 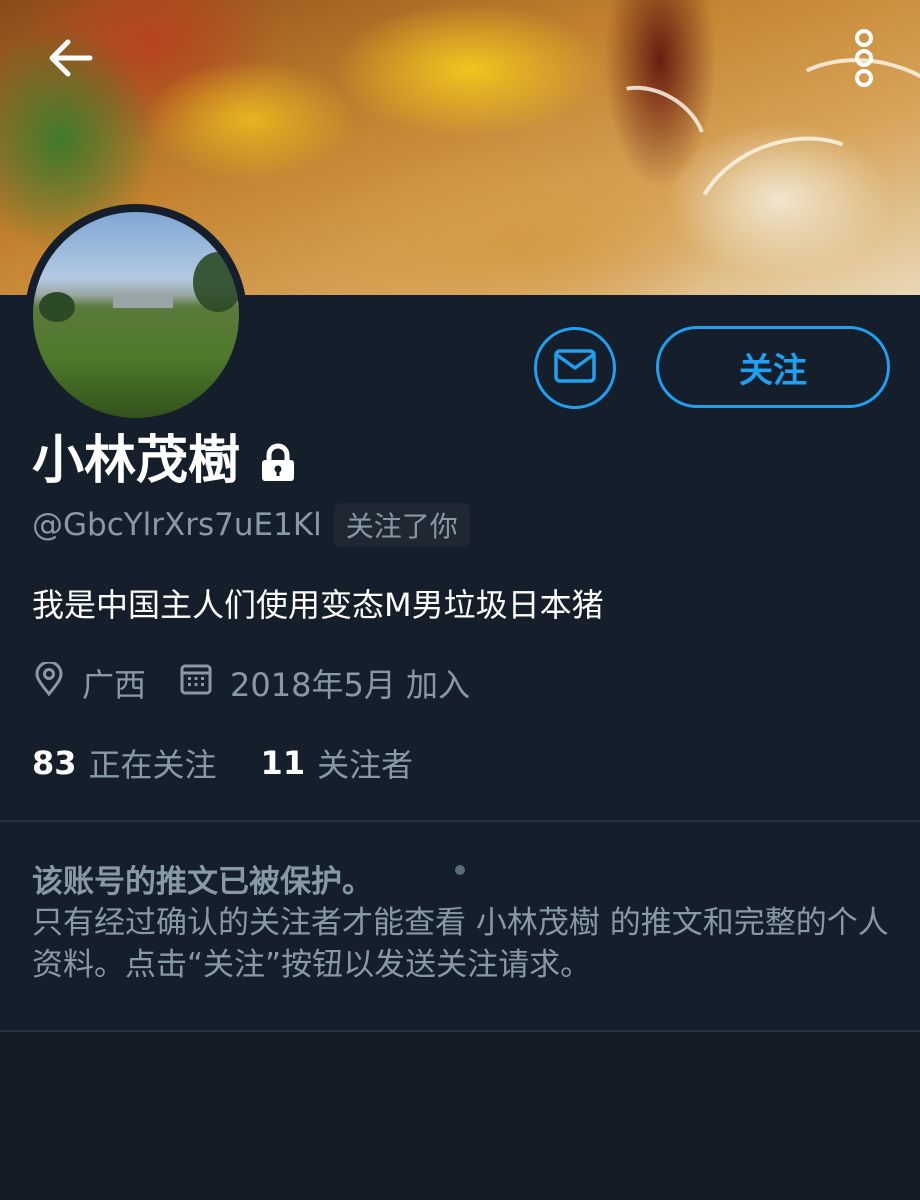 I want to click on calendar-icon, so click(x=196, y=683).